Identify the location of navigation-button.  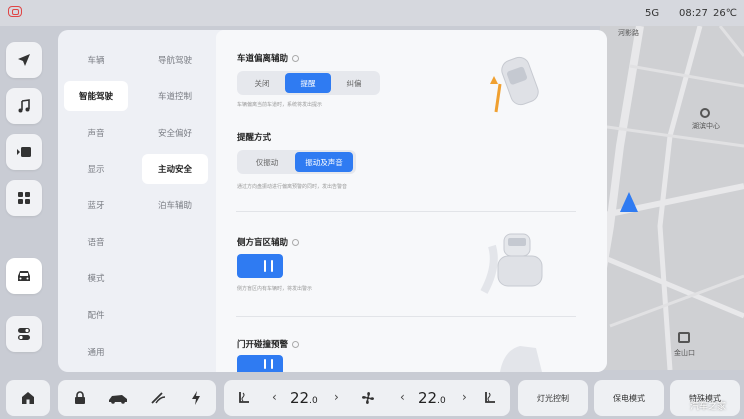
(24, 60).